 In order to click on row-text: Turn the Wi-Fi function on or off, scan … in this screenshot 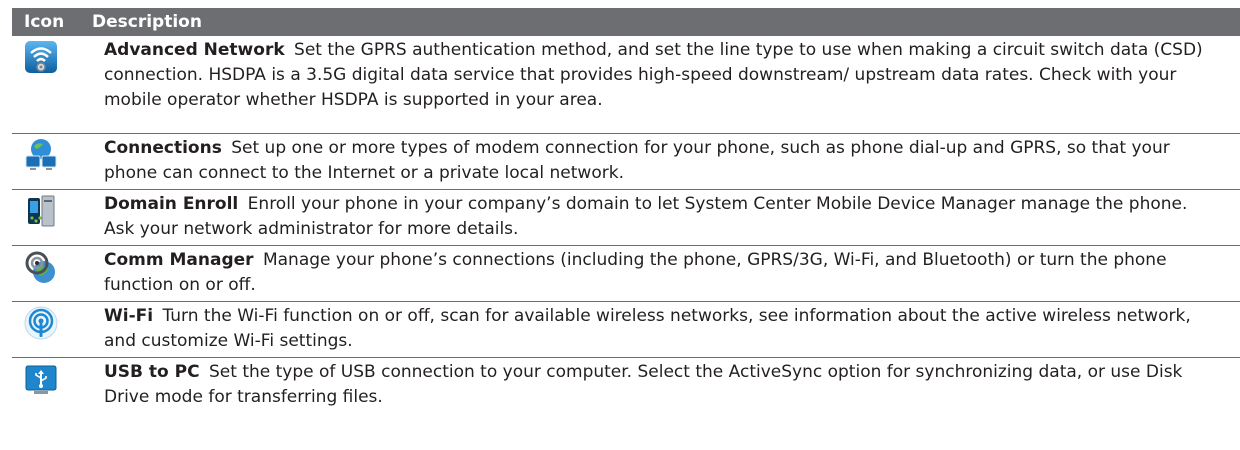, I will do `click(647, 328)`.